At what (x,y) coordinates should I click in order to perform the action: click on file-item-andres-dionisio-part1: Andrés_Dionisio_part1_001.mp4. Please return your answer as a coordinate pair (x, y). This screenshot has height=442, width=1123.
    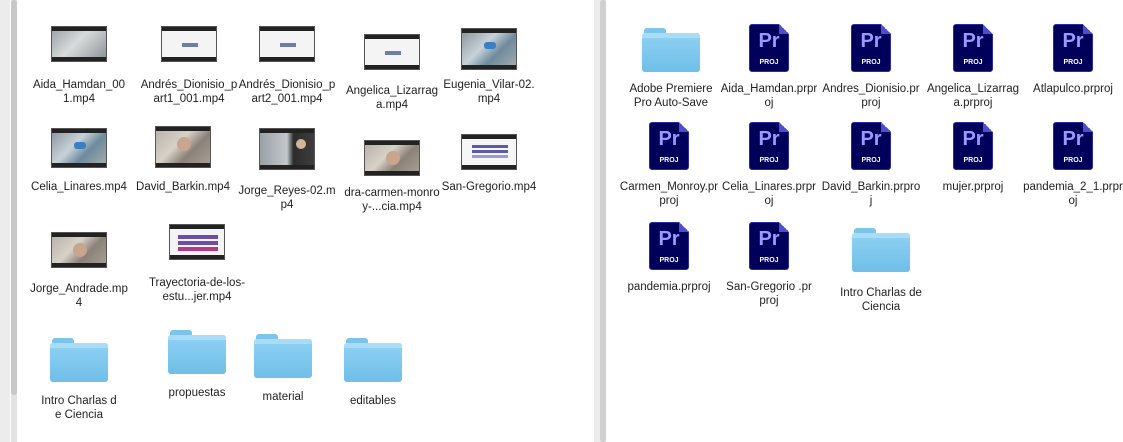
    Looking at the image, I should click on (189, 62).